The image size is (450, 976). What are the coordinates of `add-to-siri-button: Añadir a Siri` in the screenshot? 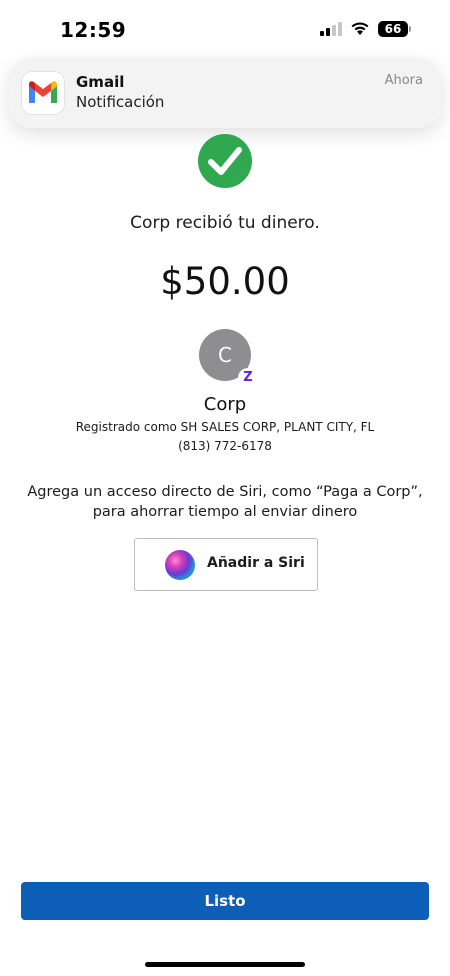 It's located at (226, 564).